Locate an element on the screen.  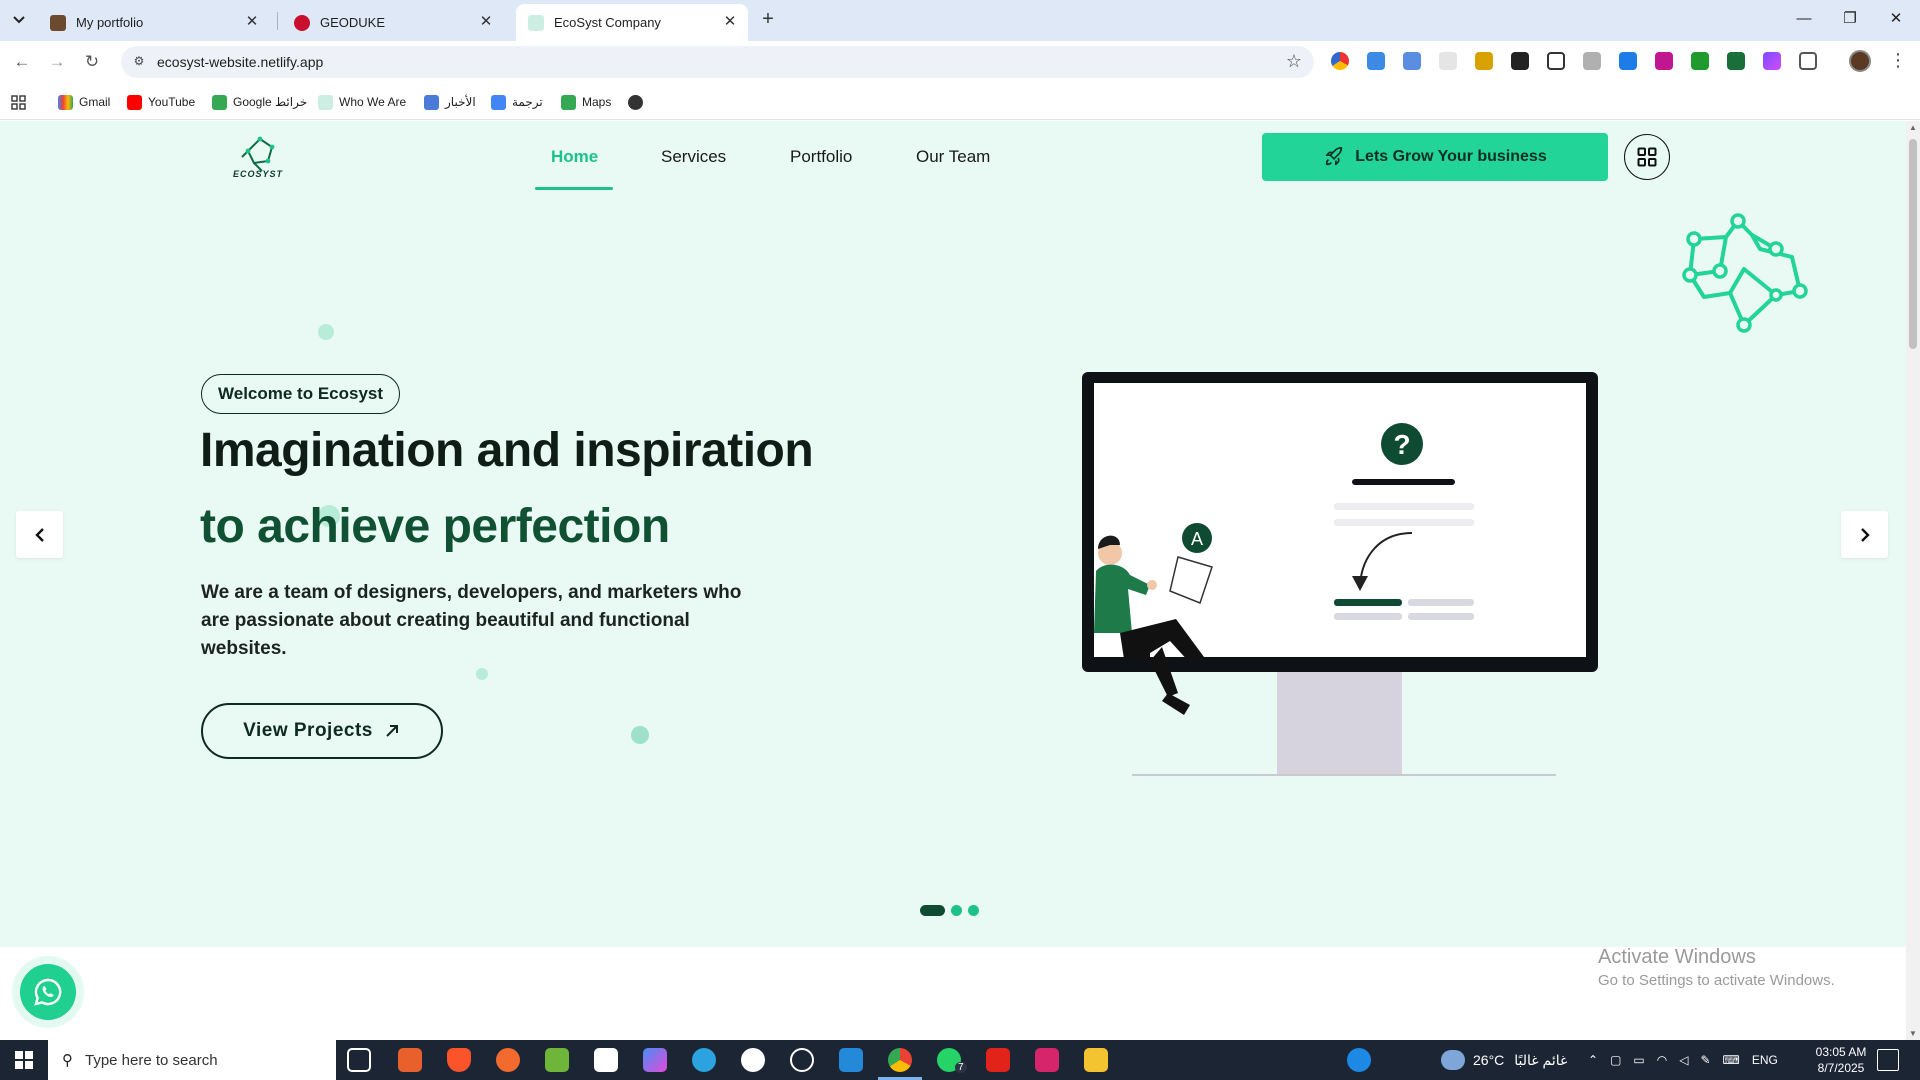
view-projects-label: View Projects is located at coordinates (308, 730).